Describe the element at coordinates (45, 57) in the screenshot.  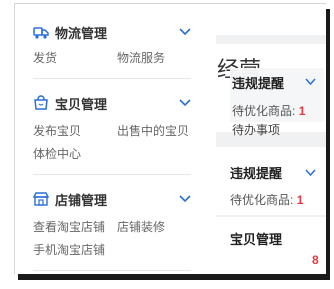
I see `link-ship: 发货` at that location.